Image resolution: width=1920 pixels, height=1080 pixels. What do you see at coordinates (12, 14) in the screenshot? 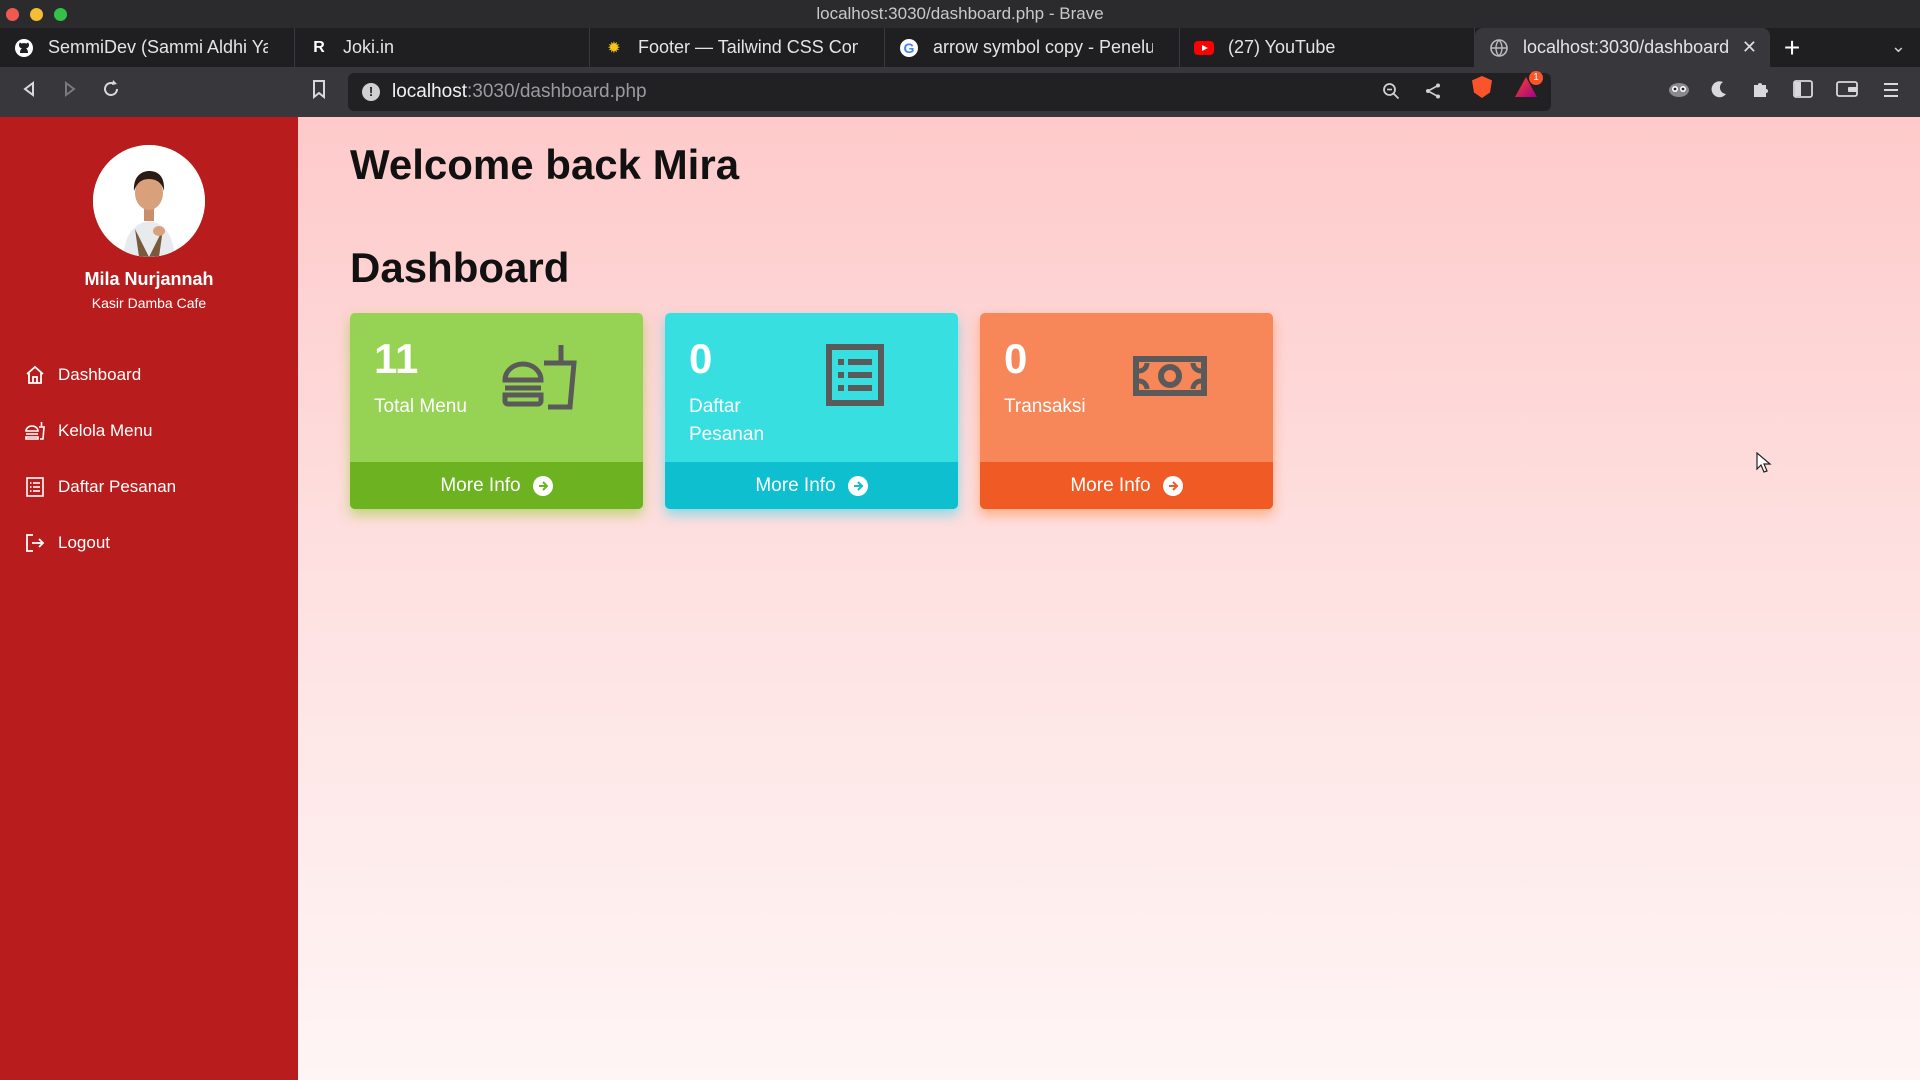
I see `close-window-button` at bounding box center [12, 14].